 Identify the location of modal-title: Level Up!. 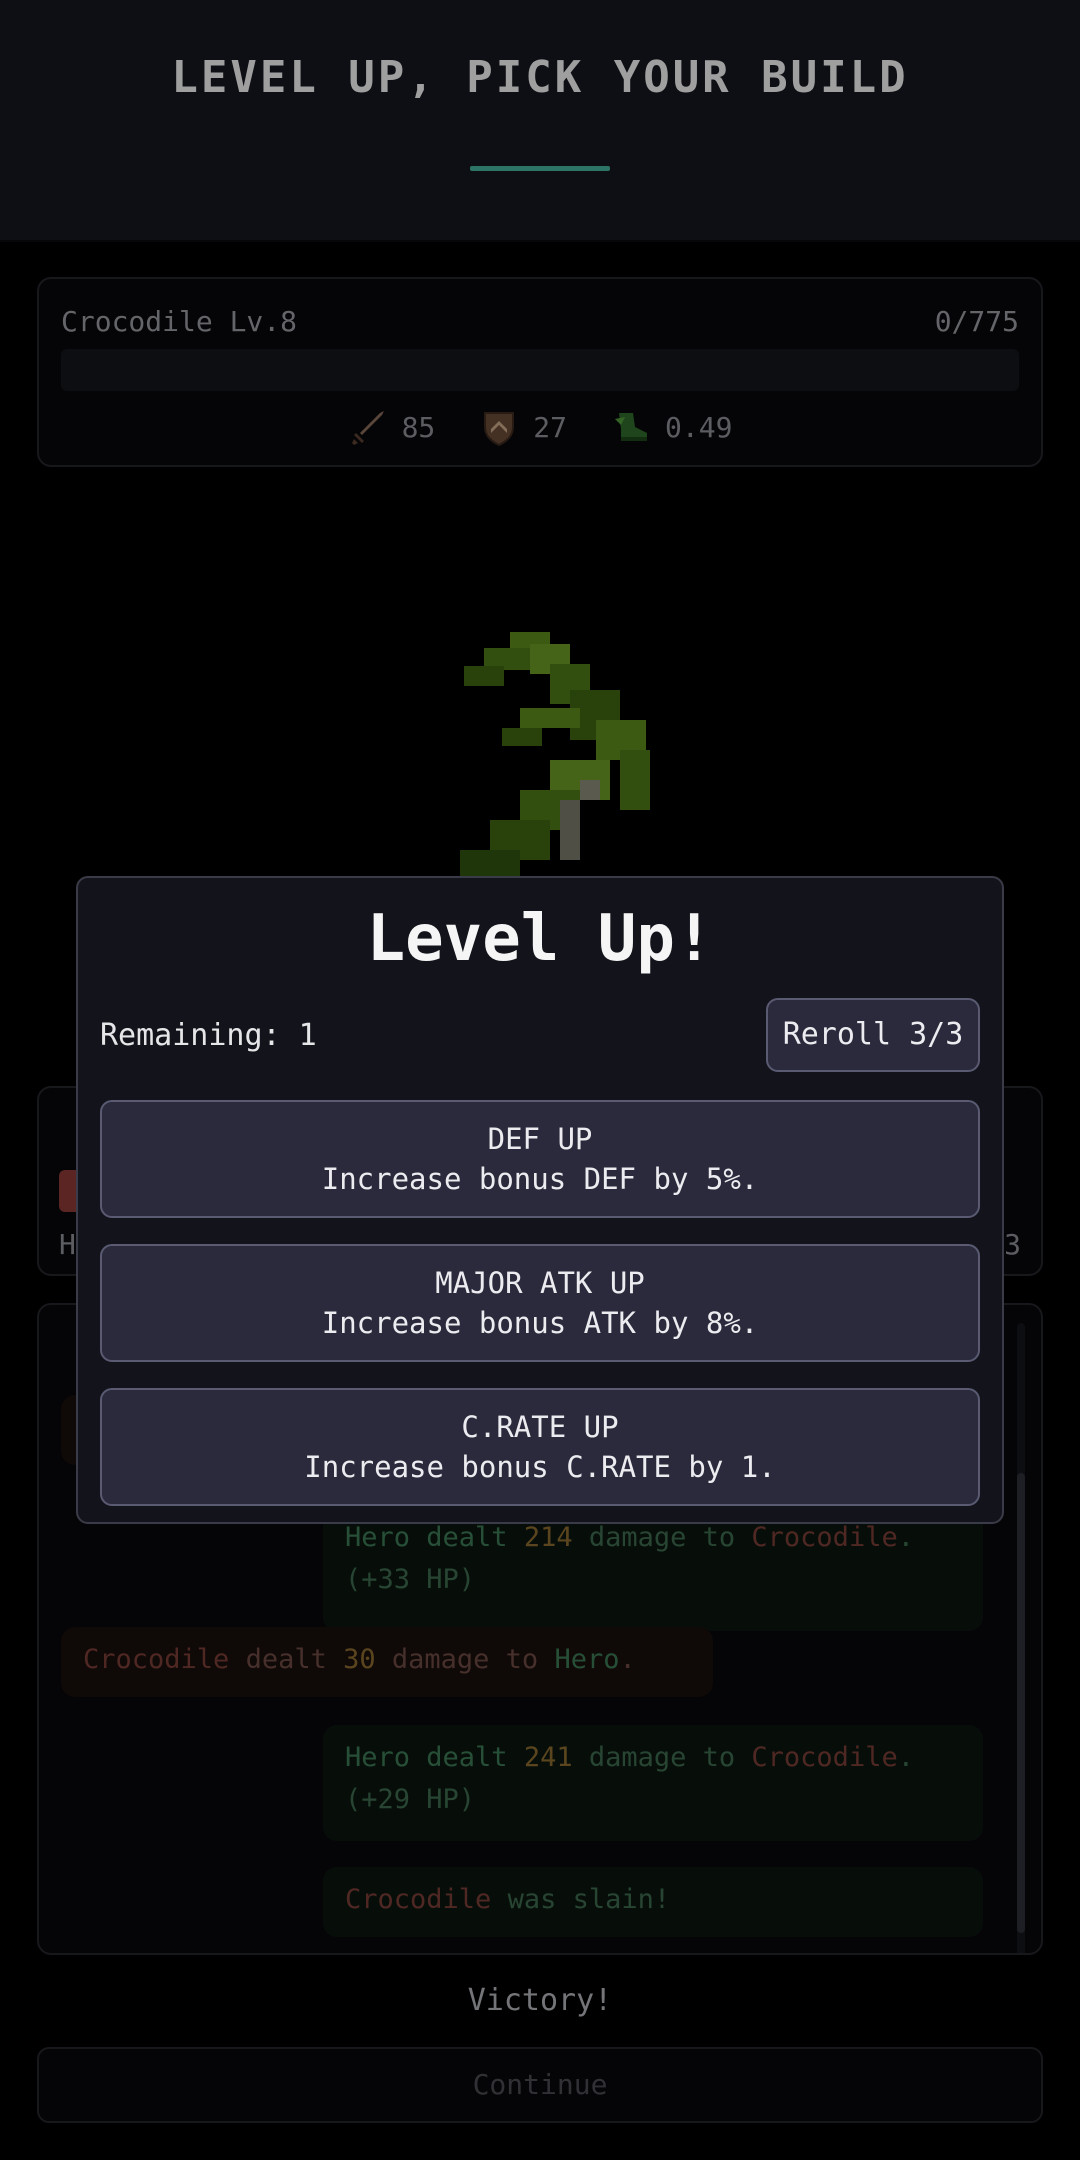
(540, 939).